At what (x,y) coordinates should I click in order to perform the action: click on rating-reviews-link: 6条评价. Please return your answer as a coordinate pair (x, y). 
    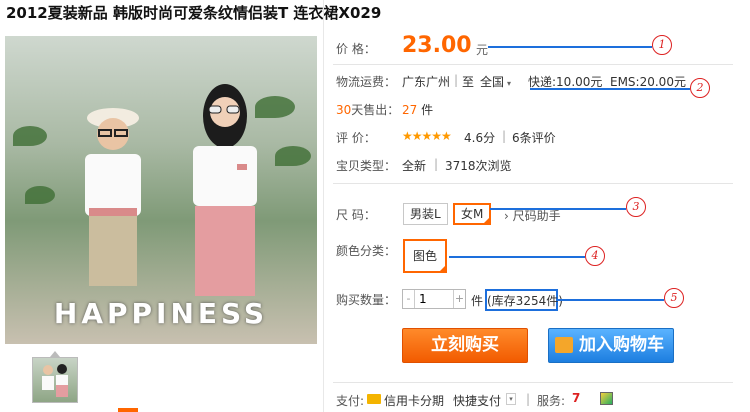
    Looking at the image, I should click on (534, 137).